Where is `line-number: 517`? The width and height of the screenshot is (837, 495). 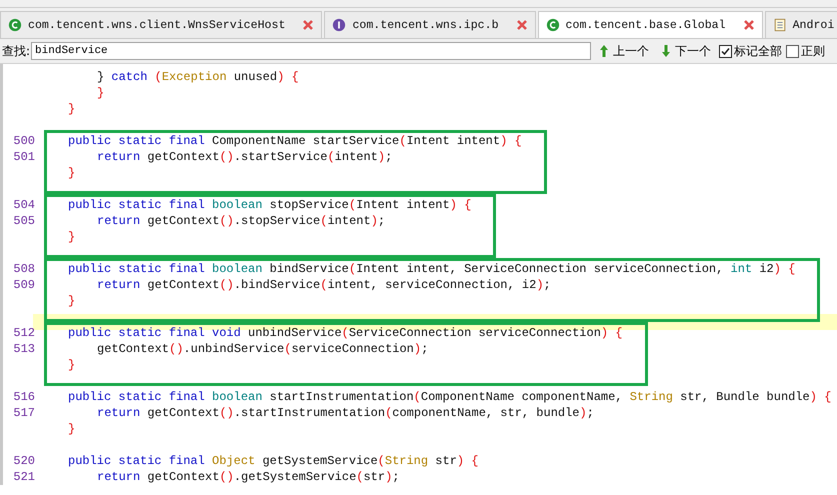
line-number: 517 is located at coordinates (24, 413).